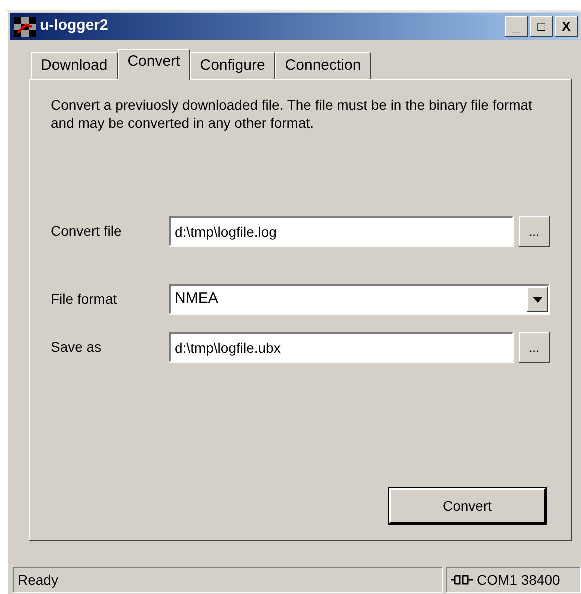  I want to click on connection-text: COM1 38400, so click(518, 580).